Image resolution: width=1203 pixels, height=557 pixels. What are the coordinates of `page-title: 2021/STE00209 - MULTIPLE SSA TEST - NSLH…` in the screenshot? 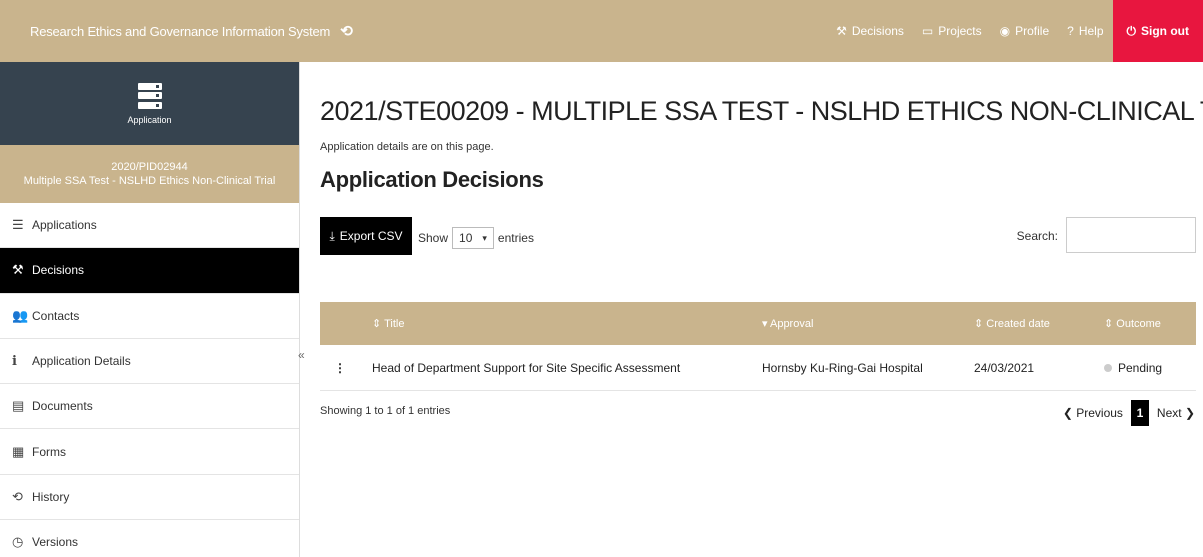 It's located at (761, 111).